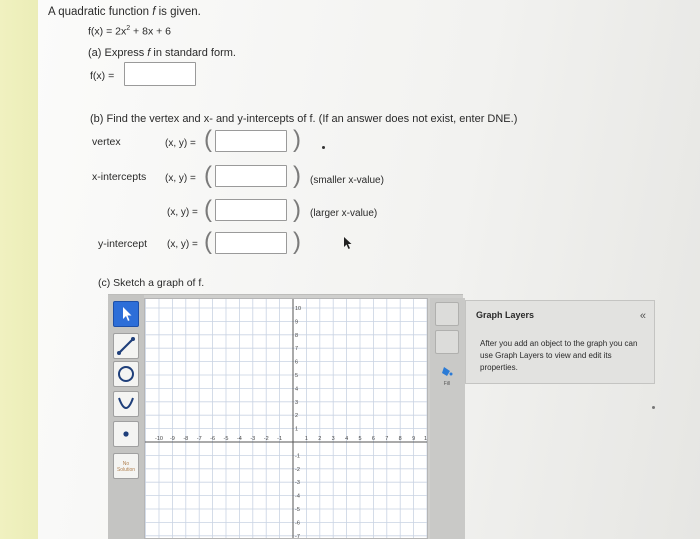 This screenshot has height=539, width=700. I want to click on graph-layers-title: Graph Layers, so click(505, 315).